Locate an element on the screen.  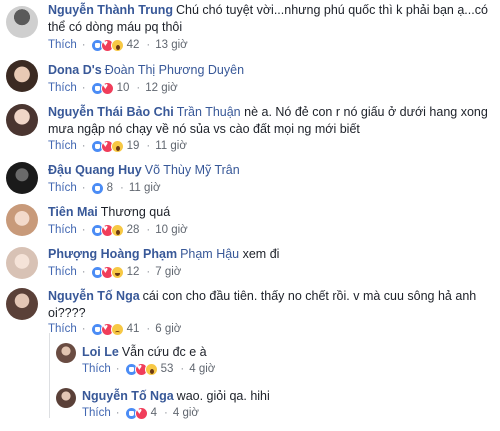
reactions: 10 is located at coordinates (110, 88).